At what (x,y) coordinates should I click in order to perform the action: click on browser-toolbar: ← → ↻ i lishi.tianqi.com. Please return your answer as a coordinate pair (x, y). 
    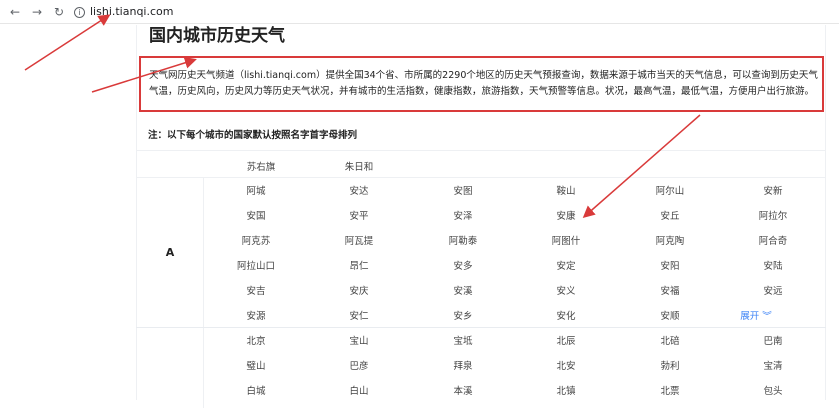
    Looking at the image, I should click on (419, 12).